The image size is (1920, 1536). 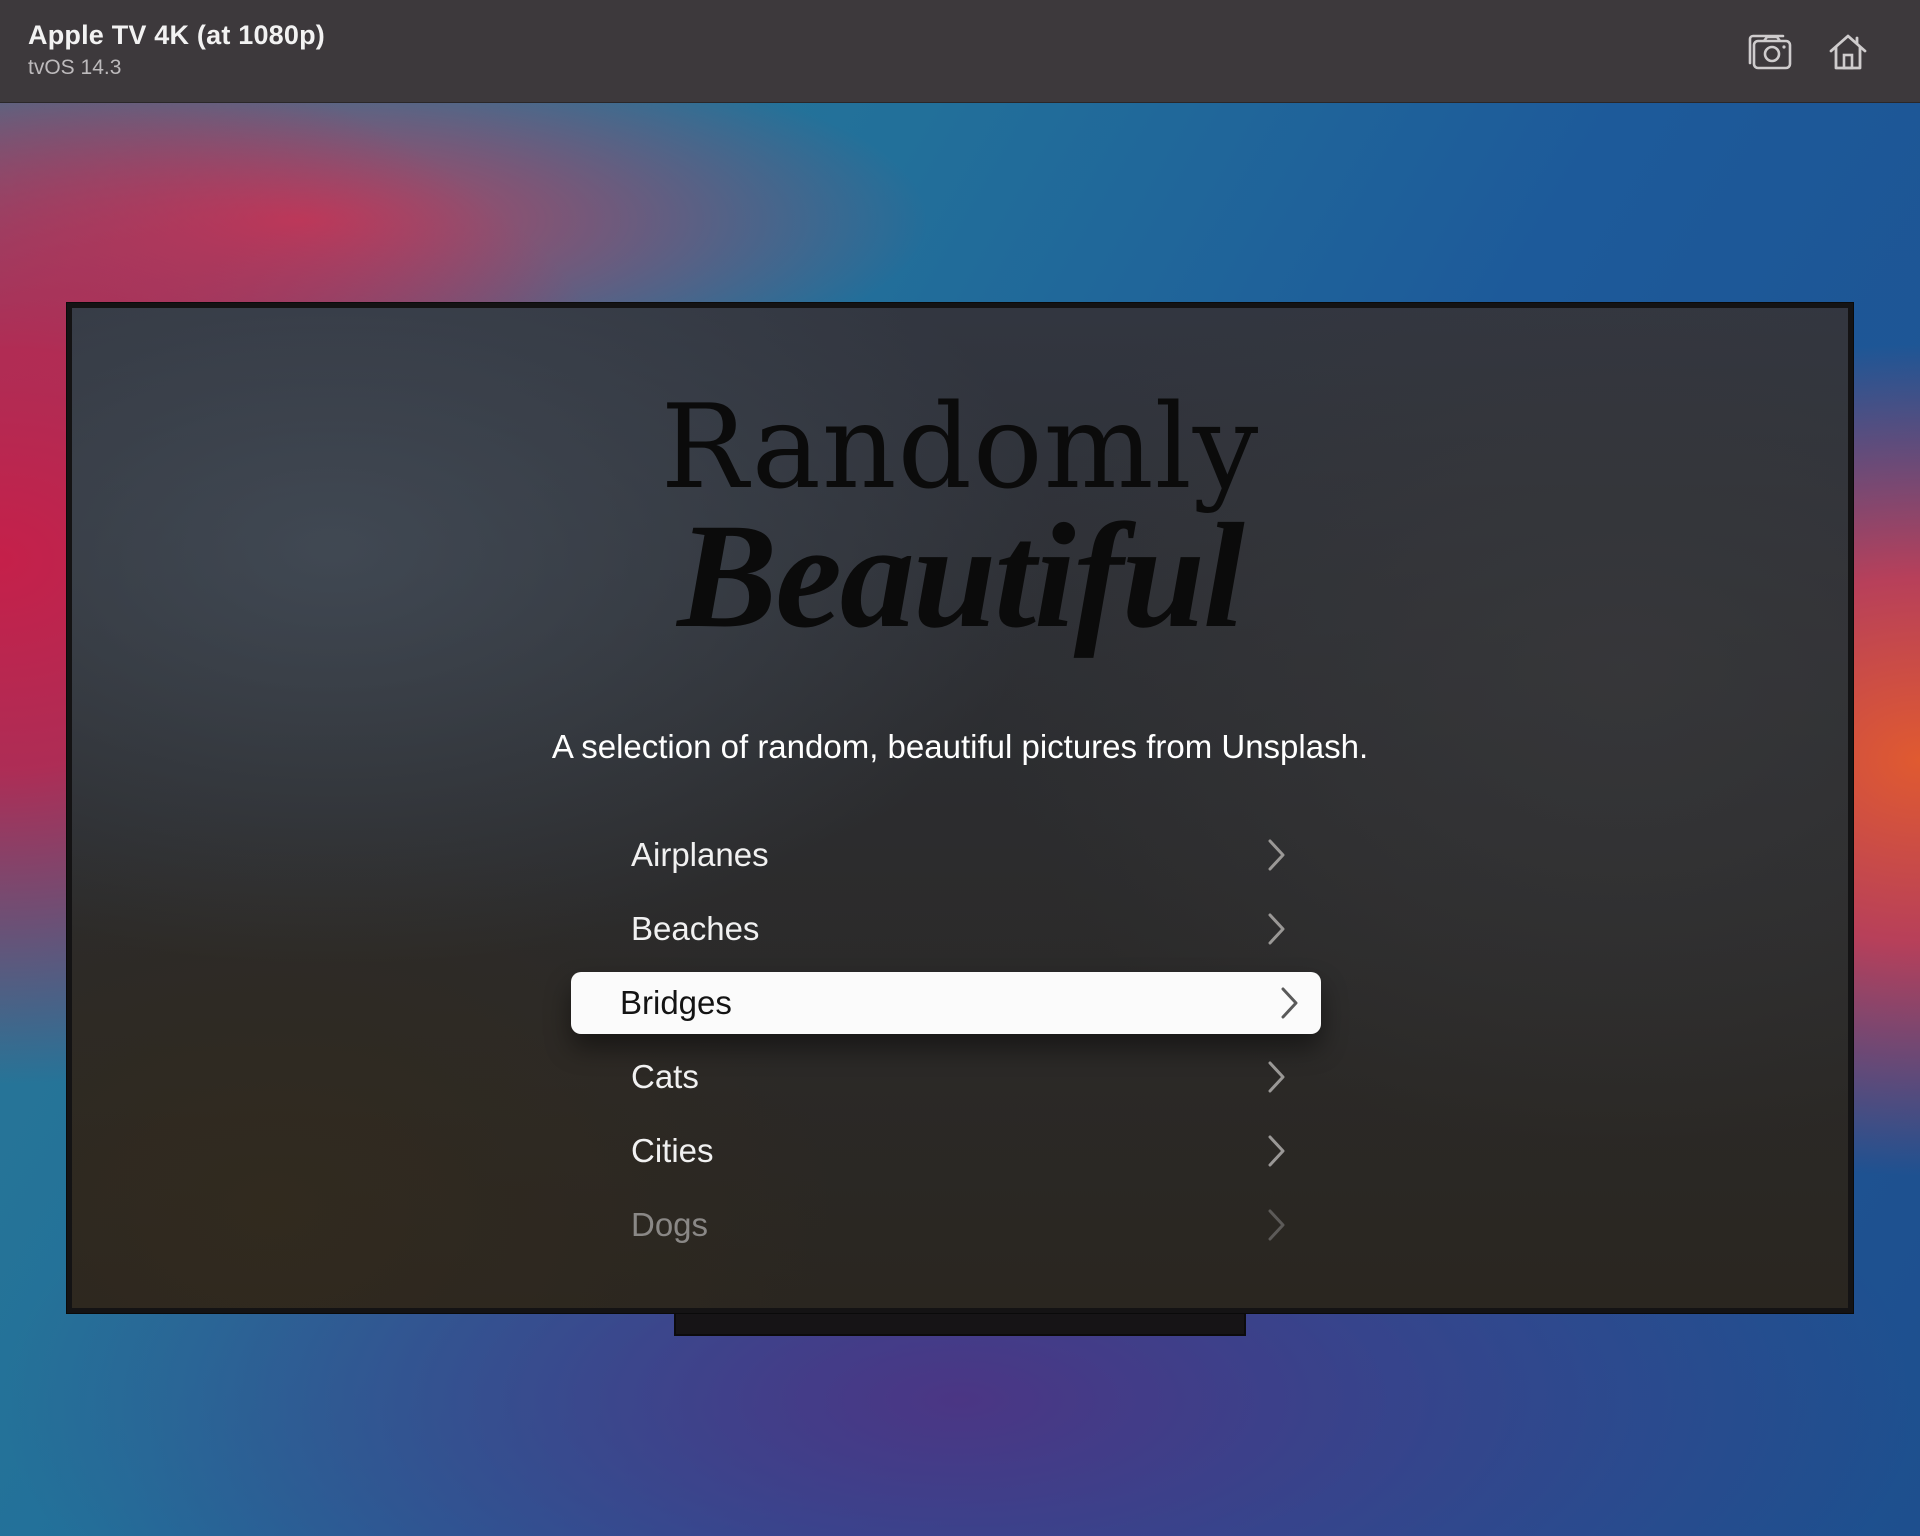 What do you see at coordinates (700, 854) in the screenshot?
I see `list-item-label: Airplanes` at bounding box center [700, 854].